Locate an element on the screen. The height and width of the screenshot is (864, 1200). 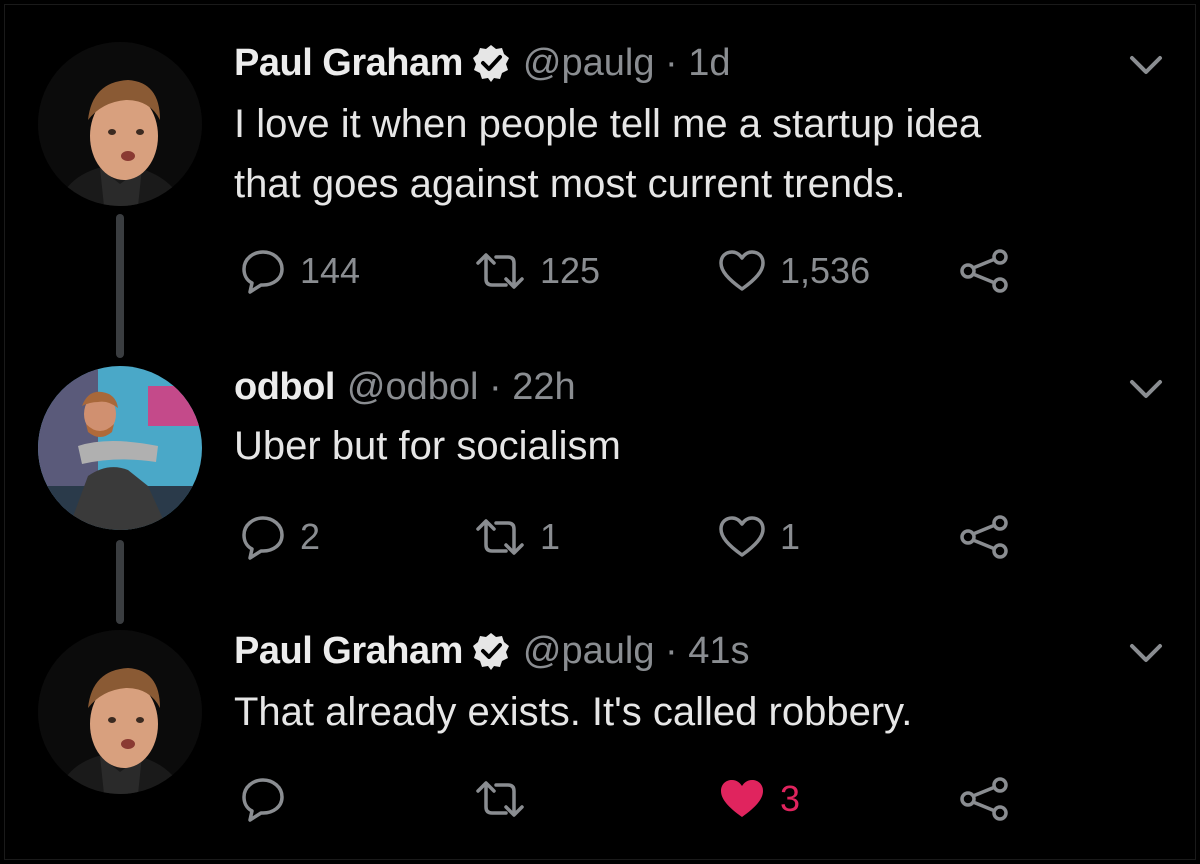
share-icon is located at coordinates (984, 799).